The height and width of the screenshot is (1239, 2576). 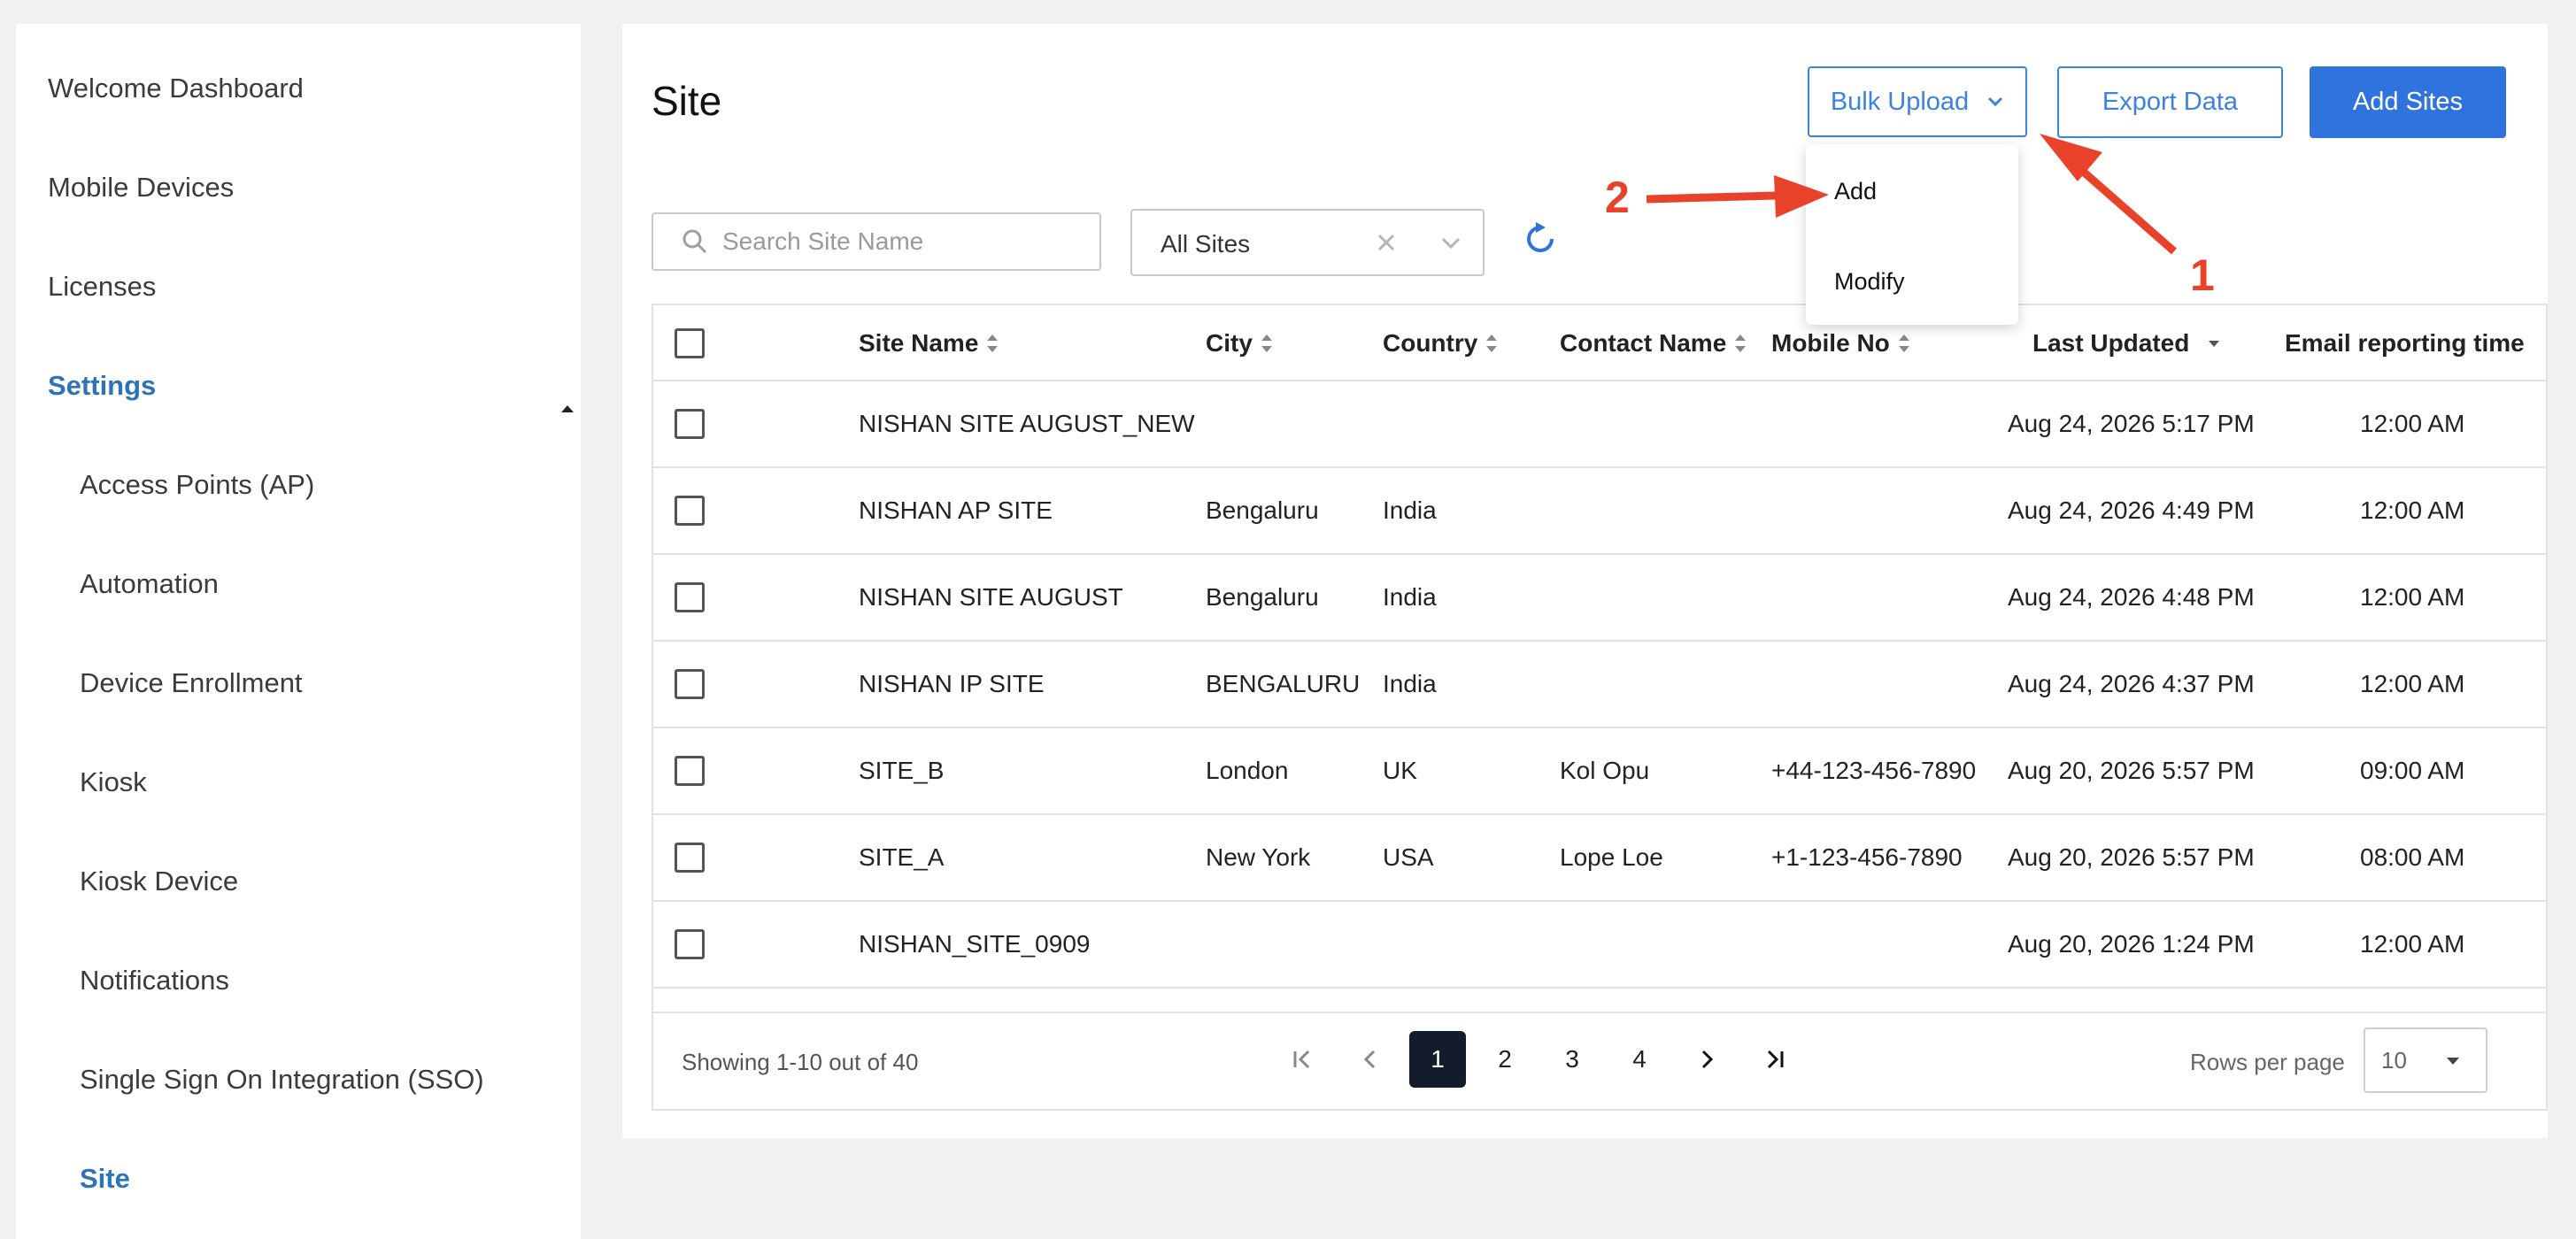 What do you see at coordinates (2412, 857) in the screenshot?
I see `cell-email-reporting-time: 08:00 AM` at bounding box center [2412, 857].